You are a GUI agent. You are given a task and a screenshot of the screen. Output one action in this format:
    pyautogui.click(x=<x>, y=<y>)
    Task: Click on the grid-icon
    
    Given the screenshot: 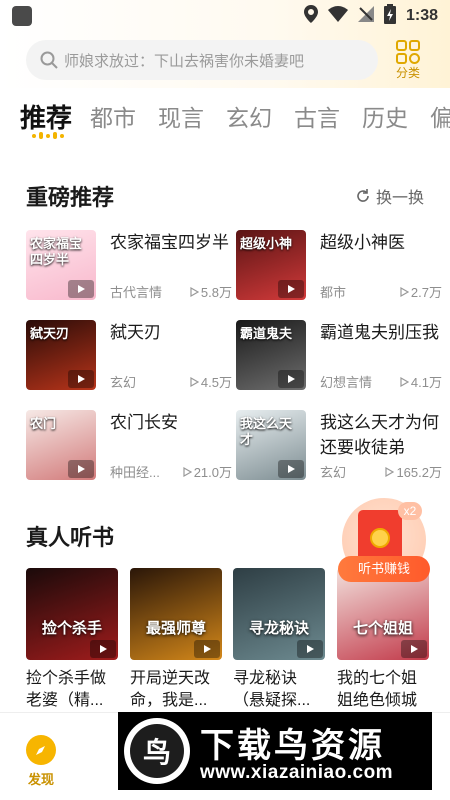 What is the action you would take?
    pyautogui.click(x=408, y=51)
    